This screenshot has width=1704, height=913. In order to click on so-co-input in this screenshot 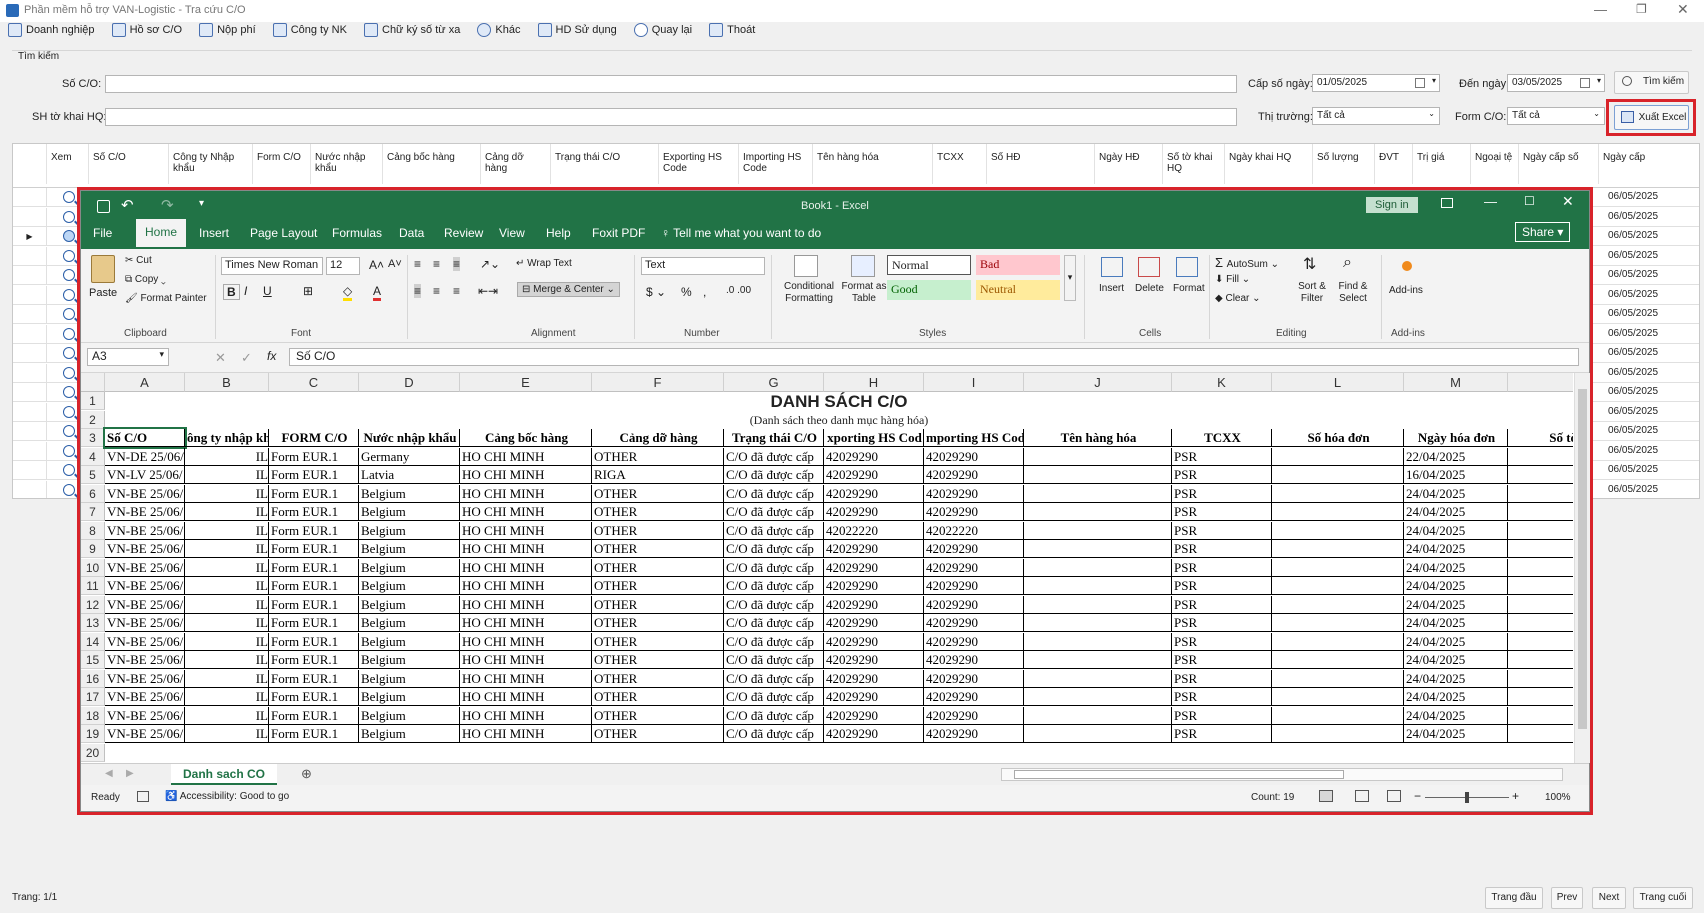, I will do `click(671, 84)`.